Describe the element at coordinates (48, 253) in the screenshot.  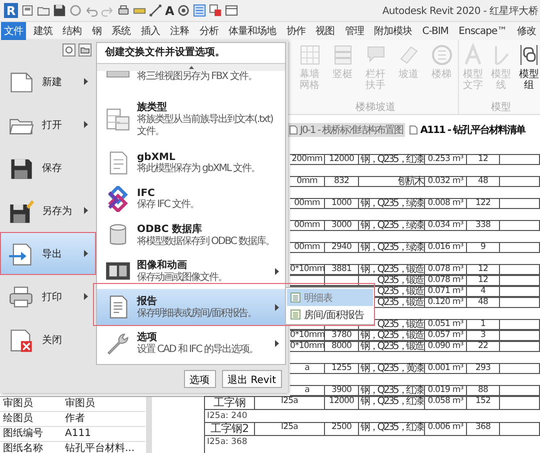
I see `app-menu-item: 导出` at that location.